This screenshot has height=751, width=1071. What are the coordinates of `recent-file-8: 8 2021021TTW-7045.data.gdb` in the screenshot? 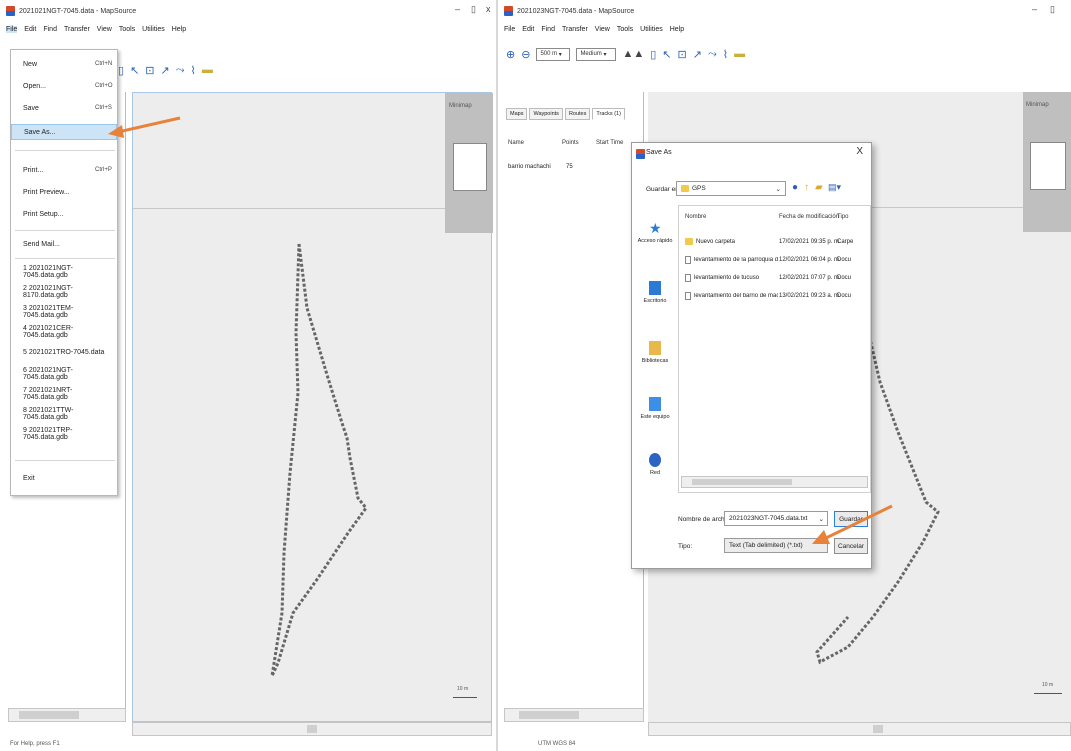 It's located at (64, 414).